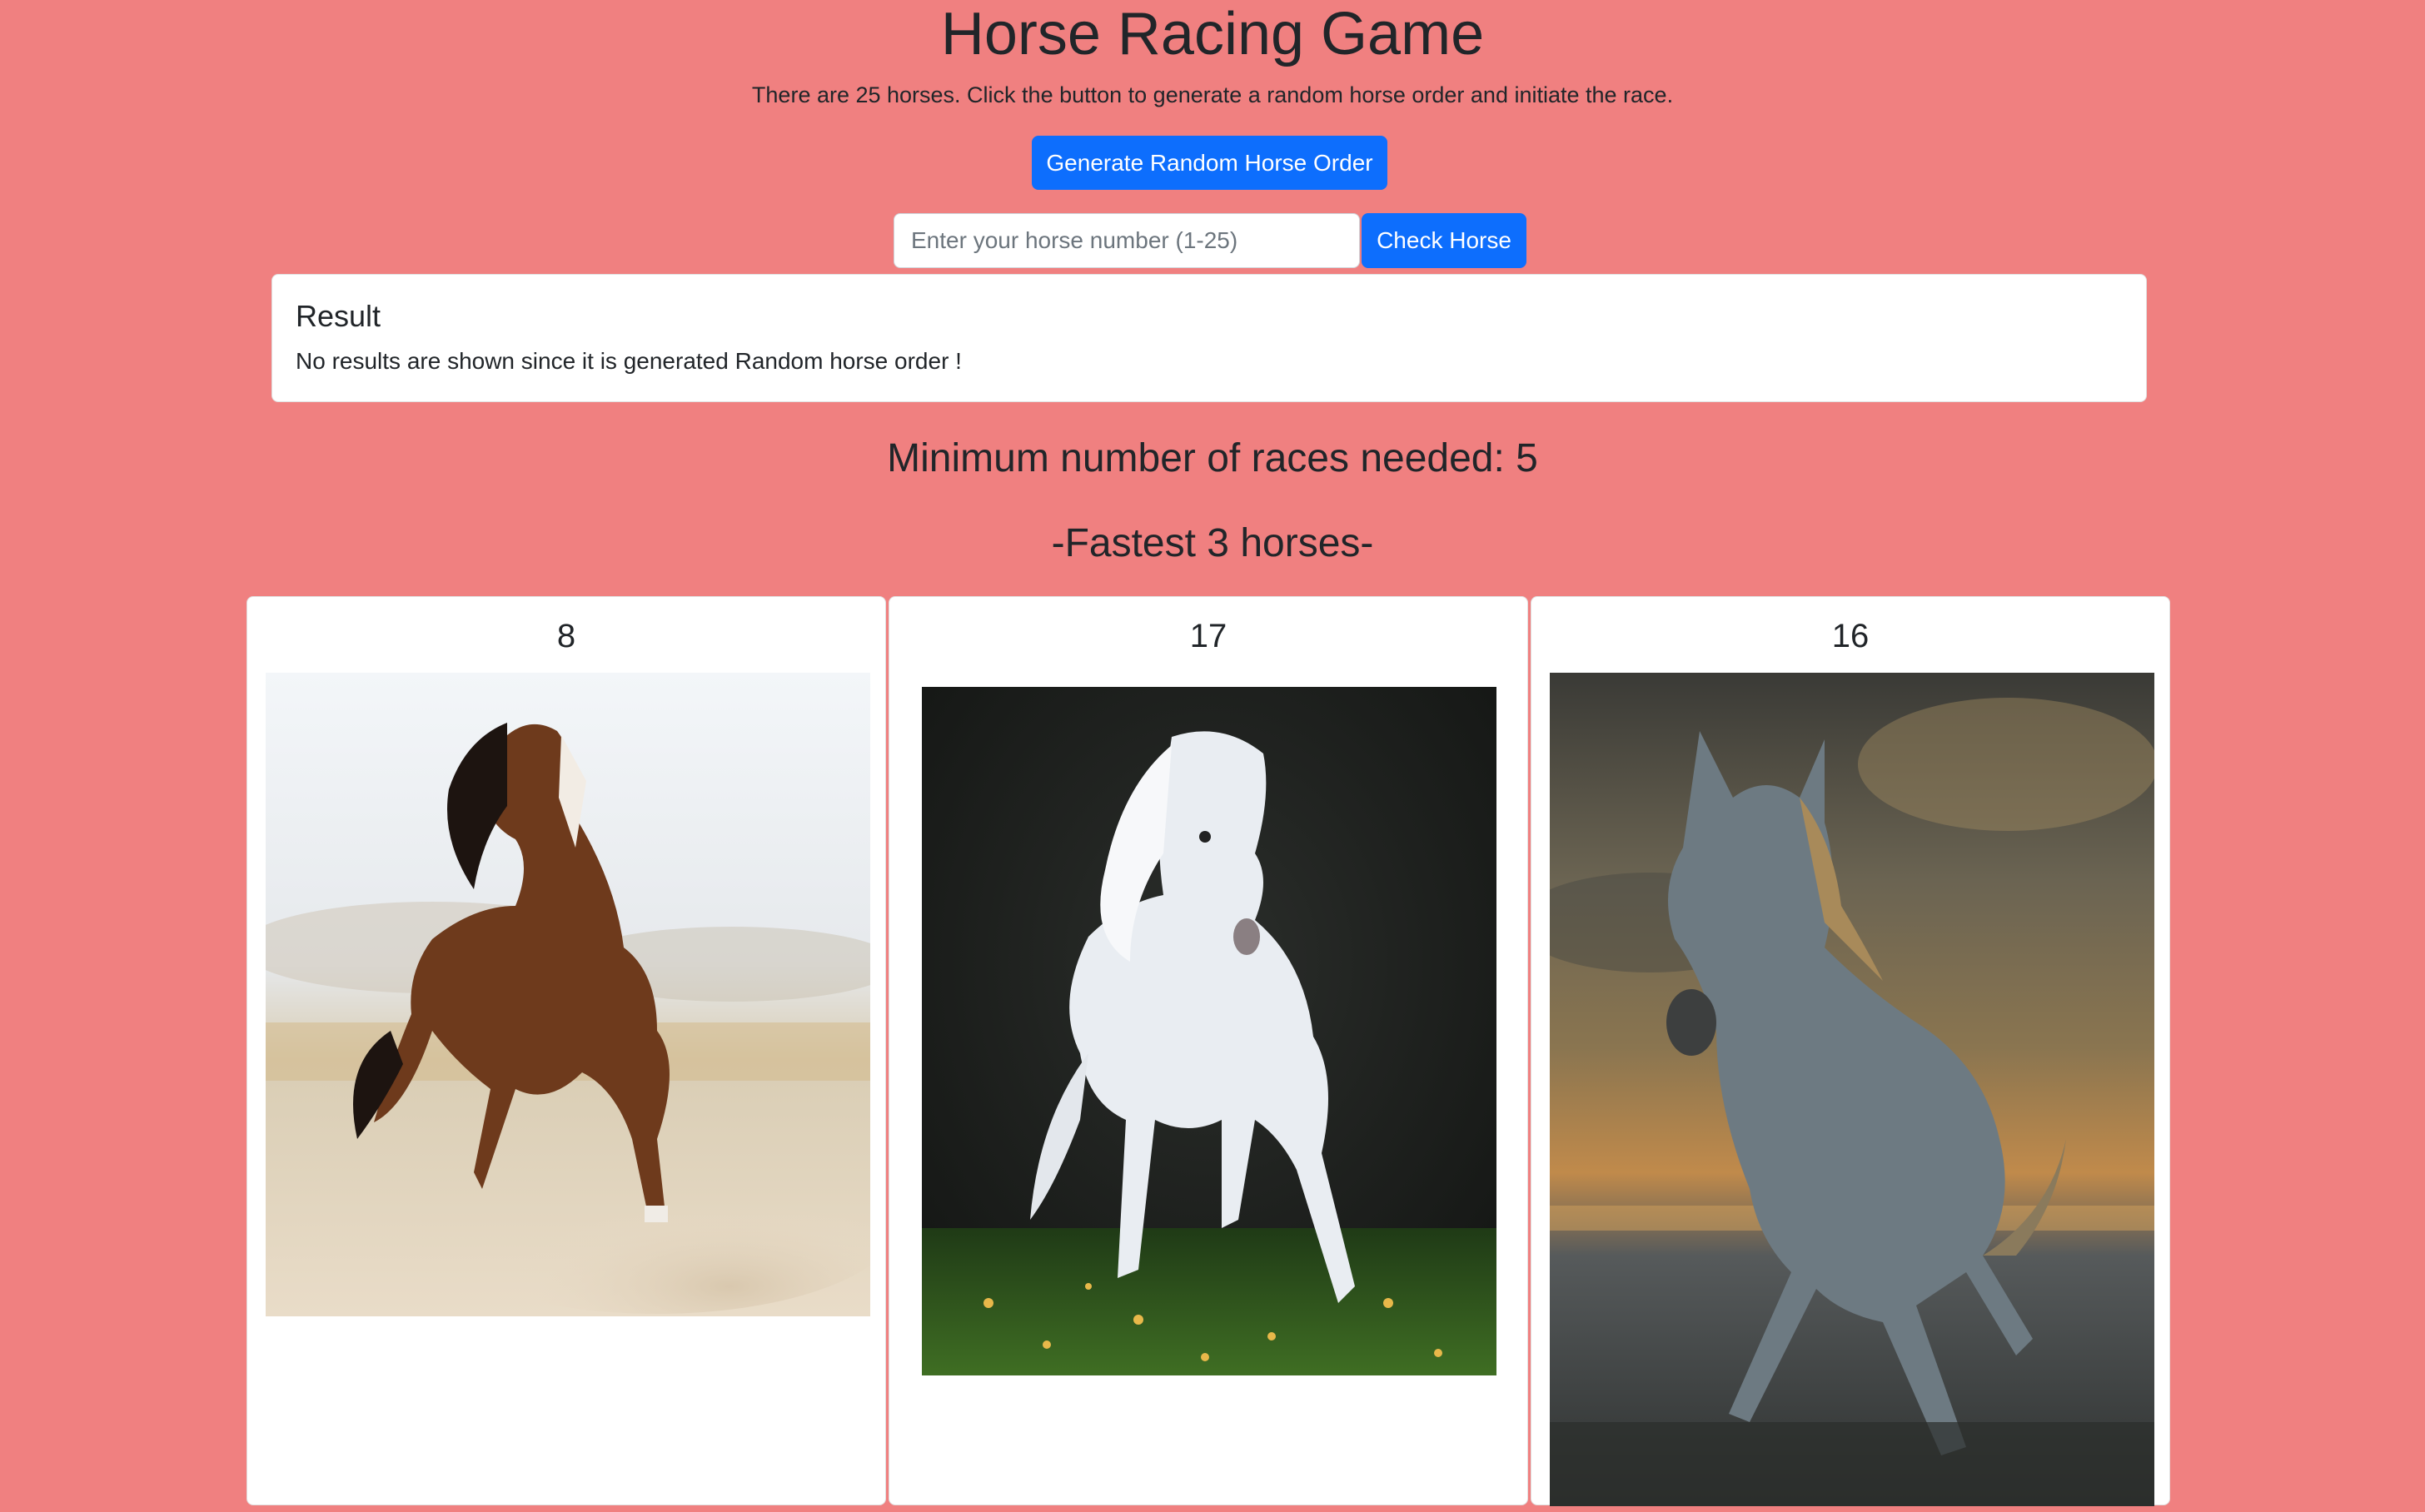 The height and width of the screenshot is (1512, 2425). I want to click on horse-number: 17, so click(1208, 636).